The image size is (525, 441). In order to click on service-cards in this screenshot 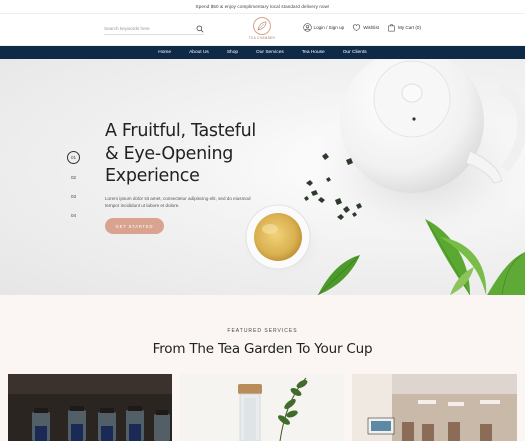, I will do `click(262, 407)`.